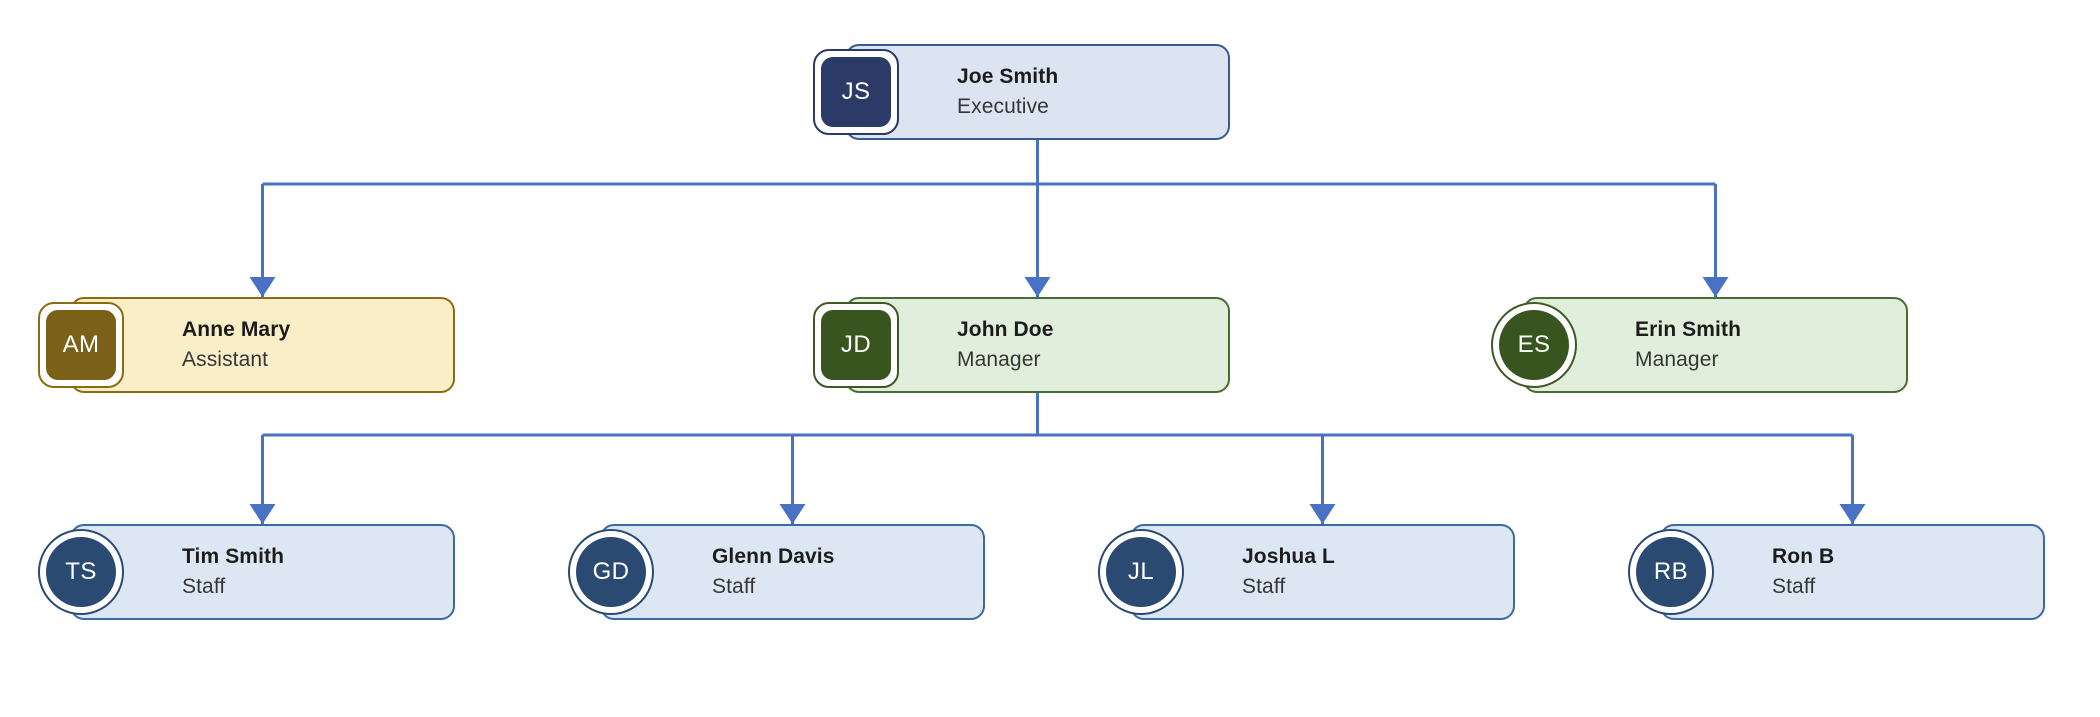  Describe the element at coordinates (236, 345) in the screenshot. I see `node-text-block: Anne Mary Assistant` at that location.